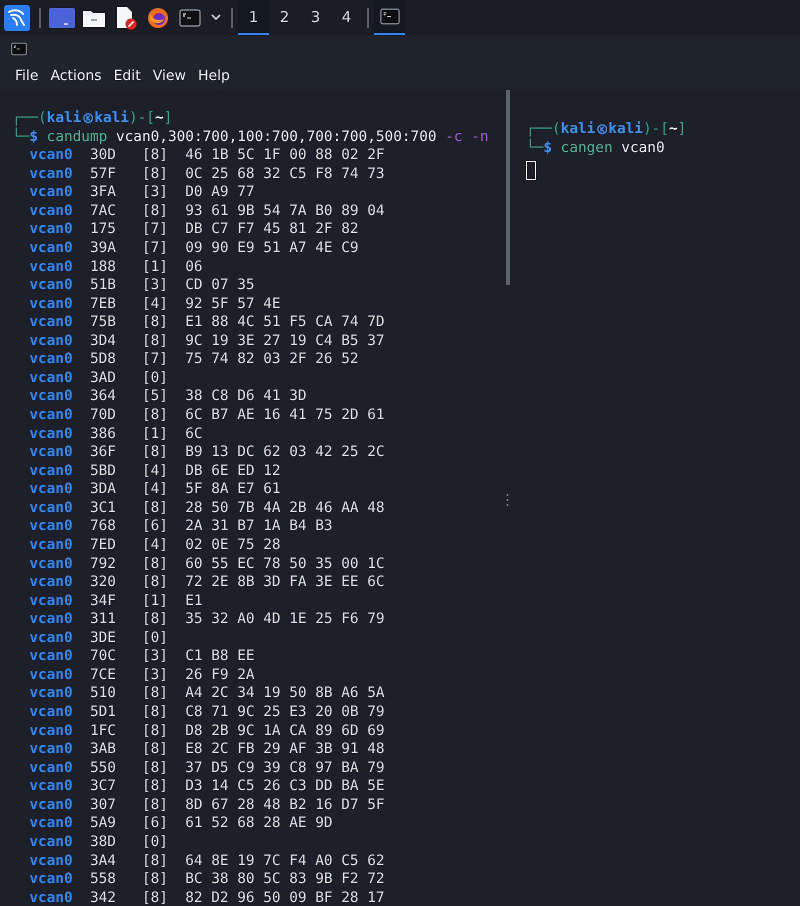 This screenshot has width=800, height=906. What do you see at coordinates (127, 76) in the screenshot?
I see `menu-item: Edit` at bounding box center [127, 76].